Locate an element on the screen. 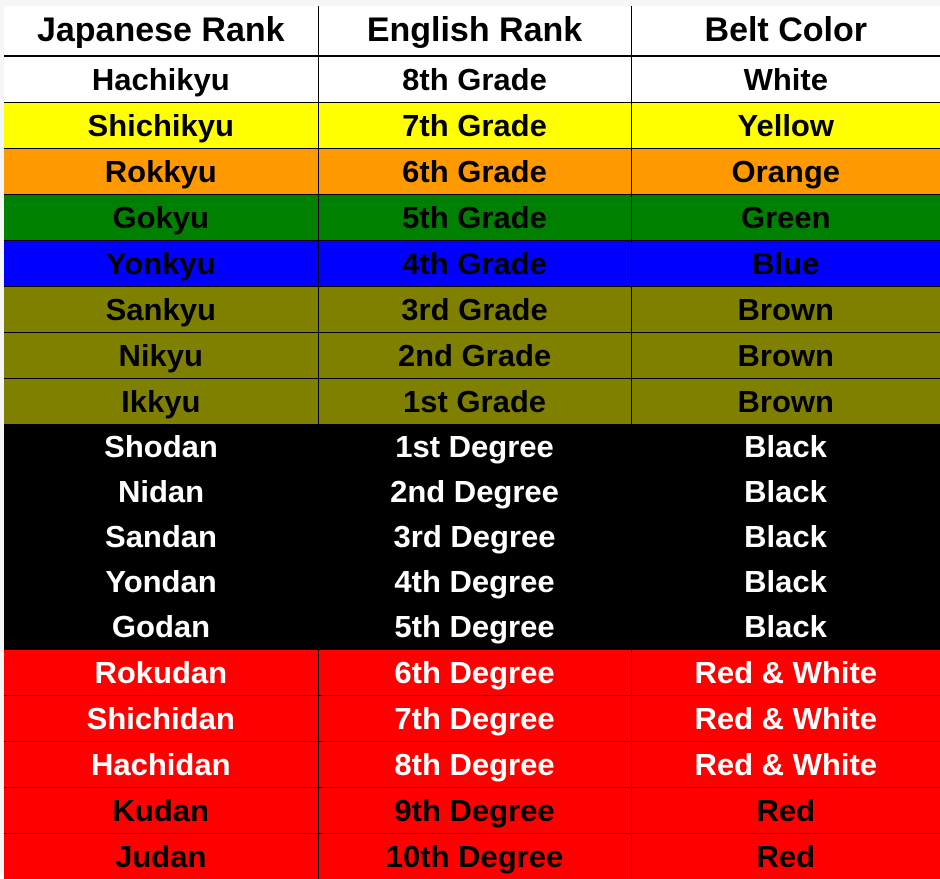  cell-english-rank: 7th Grade is located at coordinates (474, 126).